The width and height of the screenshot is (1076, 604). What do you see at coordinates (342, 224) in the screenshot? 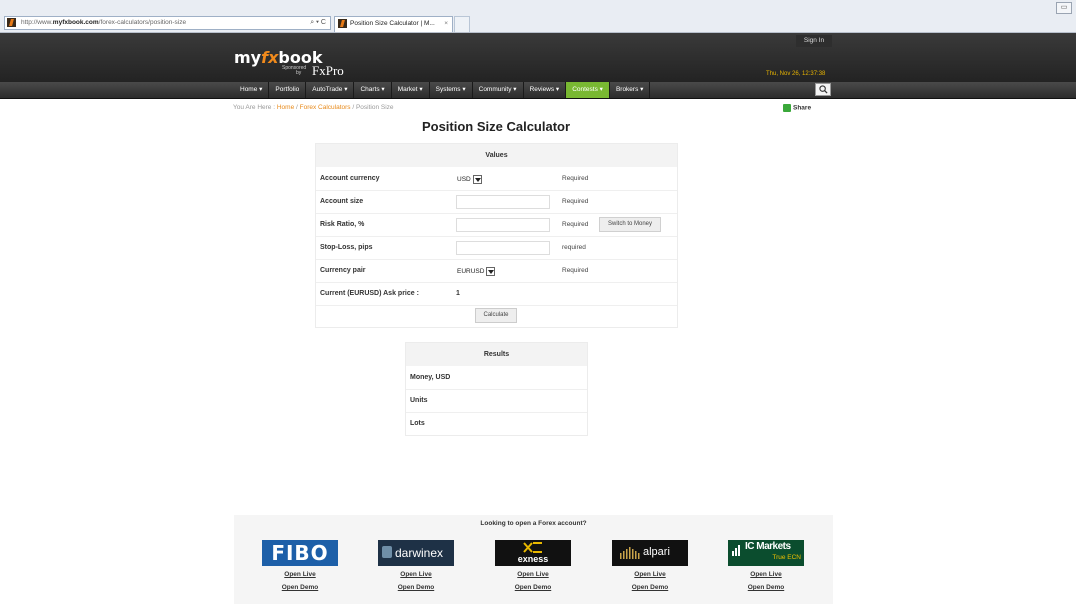
I see `risk-ratio-label: Risk Ratio, %` at bounding box center [342, 224].